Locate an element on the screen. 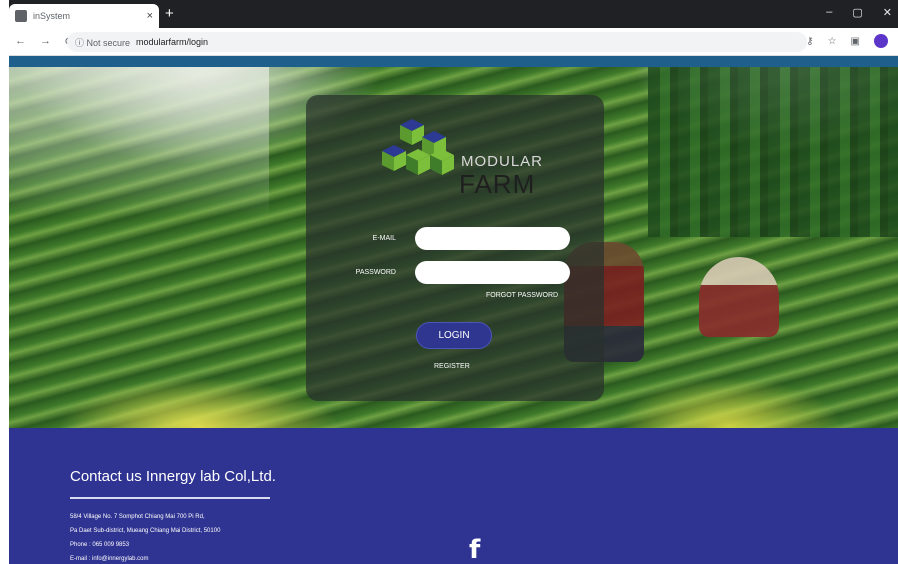  new-tab-icon: + is located at coordinates (169, 14).